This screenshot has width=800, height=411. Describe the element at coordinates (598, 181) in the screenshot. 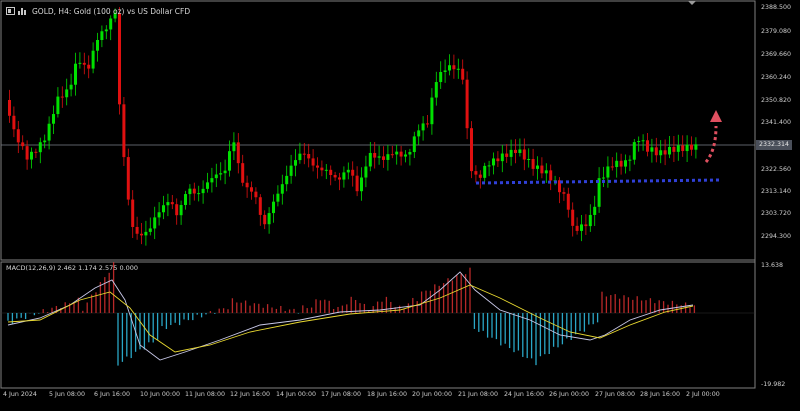

I see `support-dotted-line` at that location.